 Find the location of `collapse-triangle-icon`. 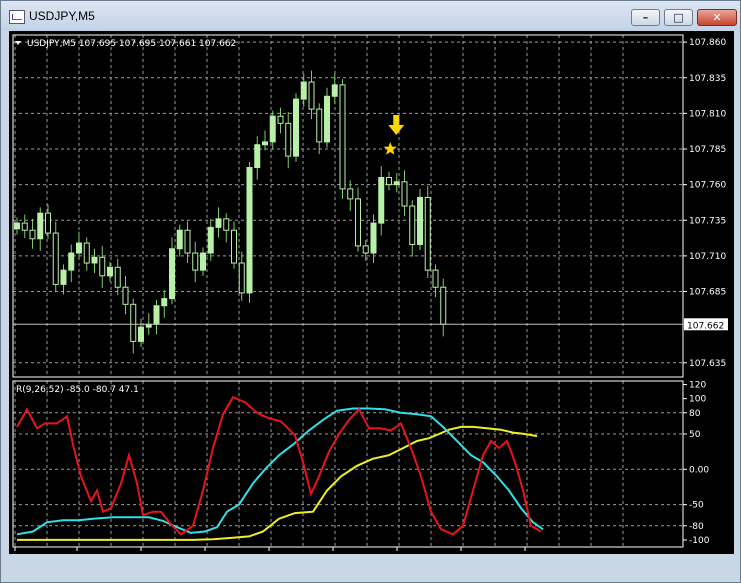

collapse-triangle-icon is located at coordinates (18, 43).